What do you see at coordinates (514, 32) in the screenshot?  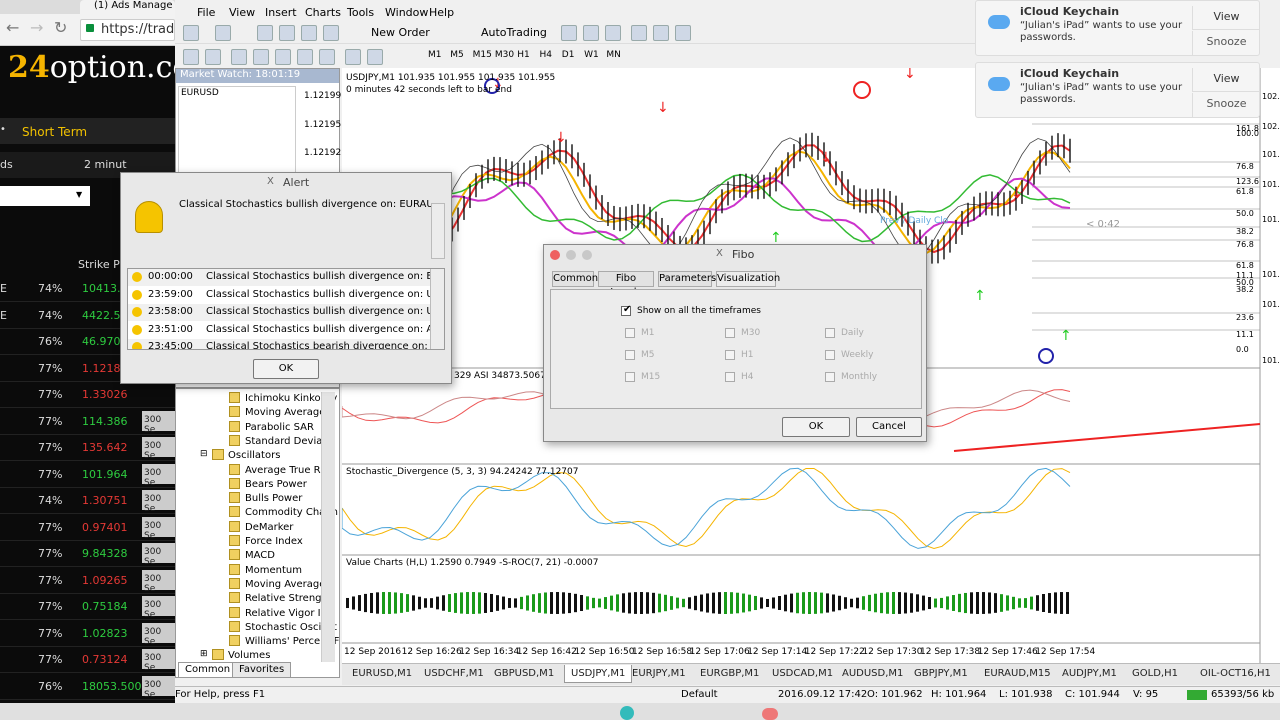 I see `autotrading-button: AutoTrading` at bounding box center [514, 32].